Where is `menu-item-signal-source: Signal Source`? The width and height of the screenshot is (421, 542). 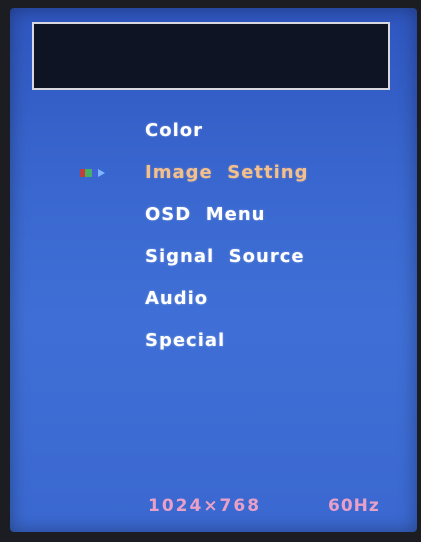
menu-item-signal-source: Signal Source is located at coordinates (213, 257).